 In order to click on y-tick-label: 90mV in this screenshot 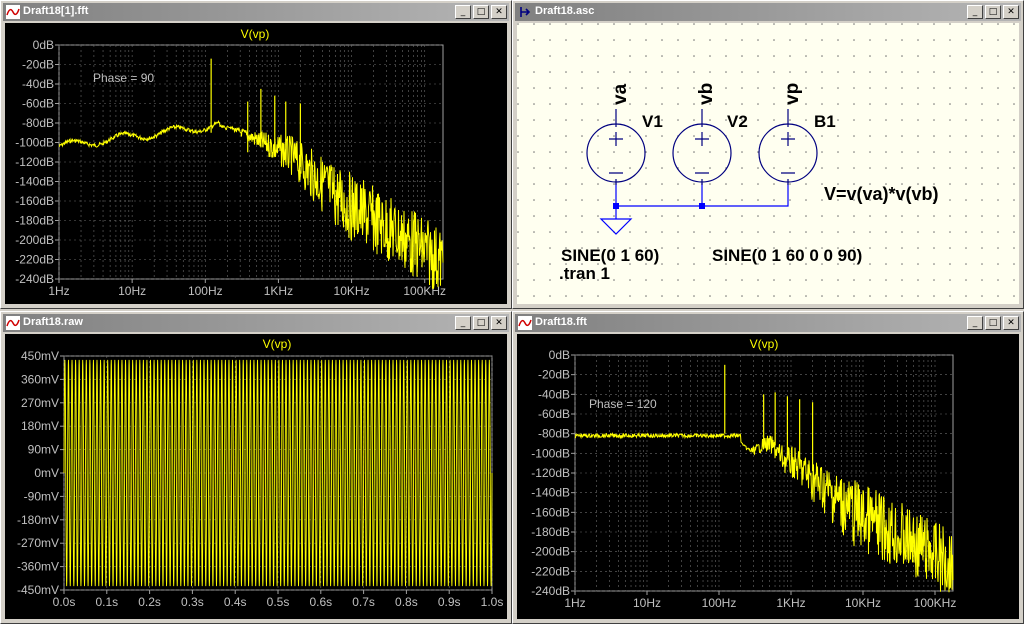, I will do `click(43, 450)`.